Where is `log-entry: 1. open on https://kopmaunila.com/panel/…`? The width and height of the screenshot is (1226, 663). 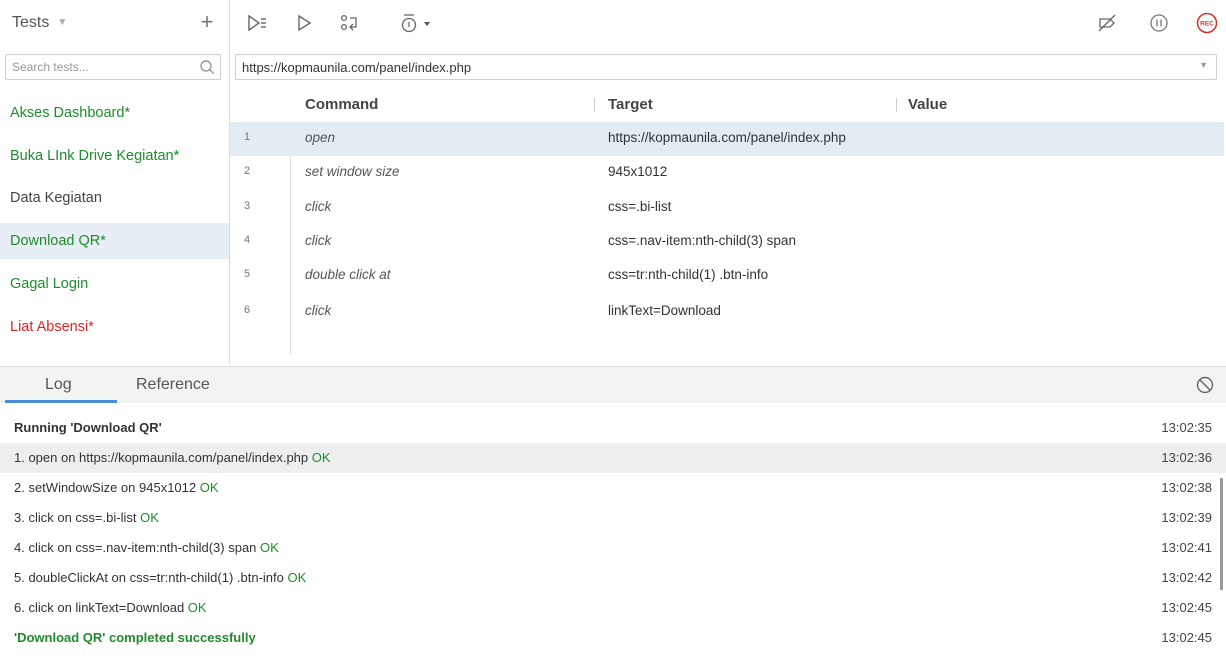
log-entry: 1. open on https://kopmaunila.com/panel/… is located at coordinates (613, 458).